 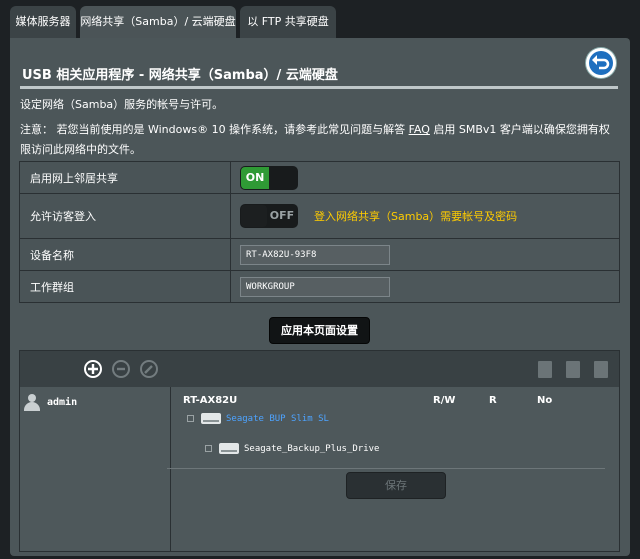 I want to click on apply-settings-button: 应用本页面设置, so click(x=319, y=330).